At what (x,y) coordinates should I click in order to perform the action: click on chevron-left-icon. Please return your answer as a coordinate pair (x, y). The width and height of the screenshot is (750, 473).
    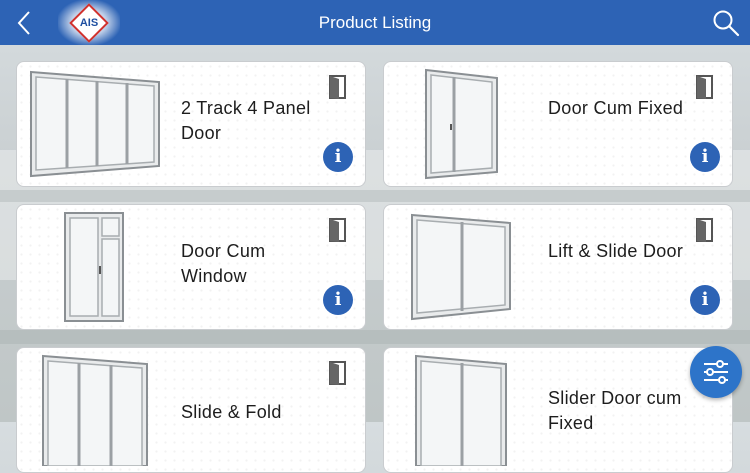
    Looking at the image, I should click on (25, 23).